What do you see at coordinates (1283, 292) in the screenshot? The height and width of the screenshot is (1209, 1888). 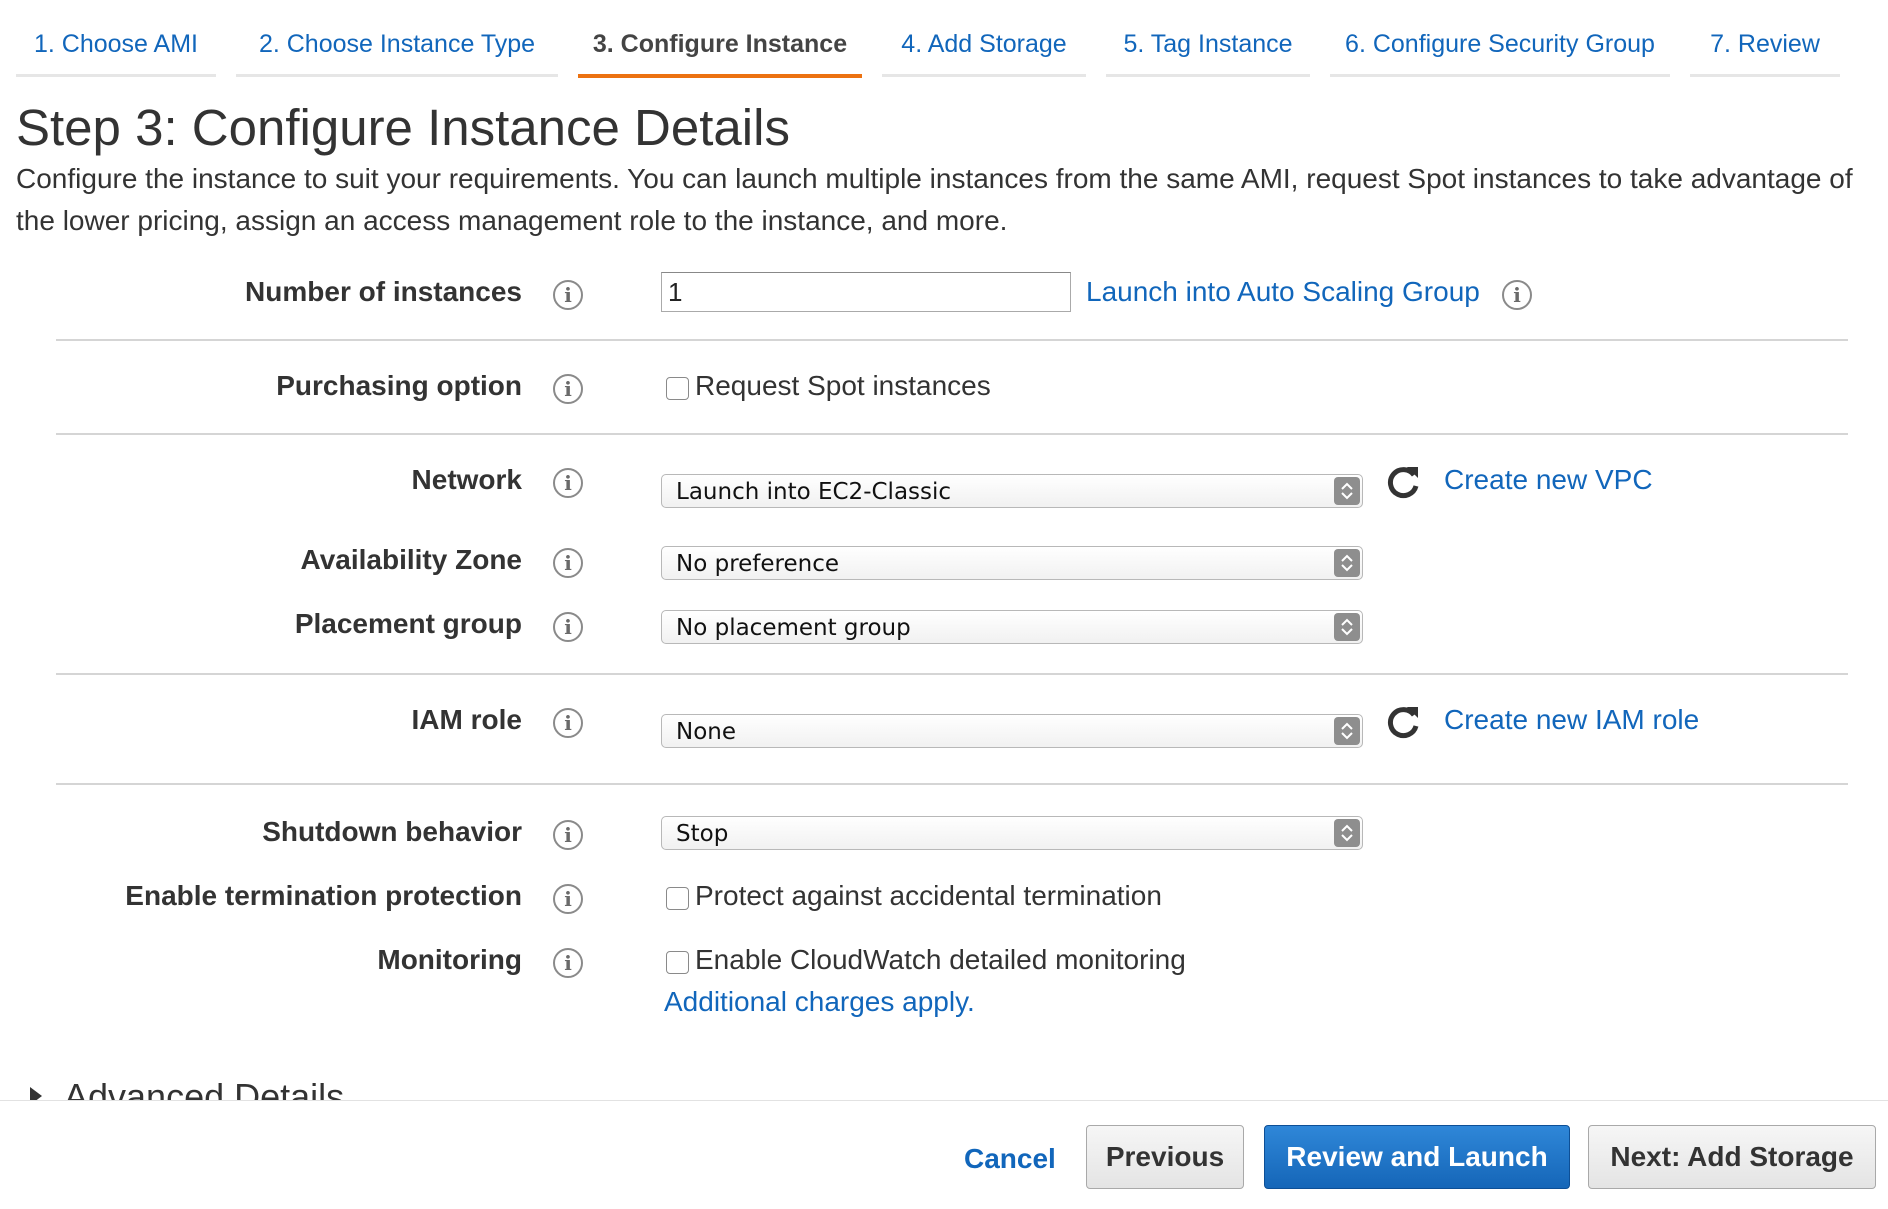 I see `auto-scaling-group-link: Launch into Auto Scaling Group` at bounding box center [1283, 292].